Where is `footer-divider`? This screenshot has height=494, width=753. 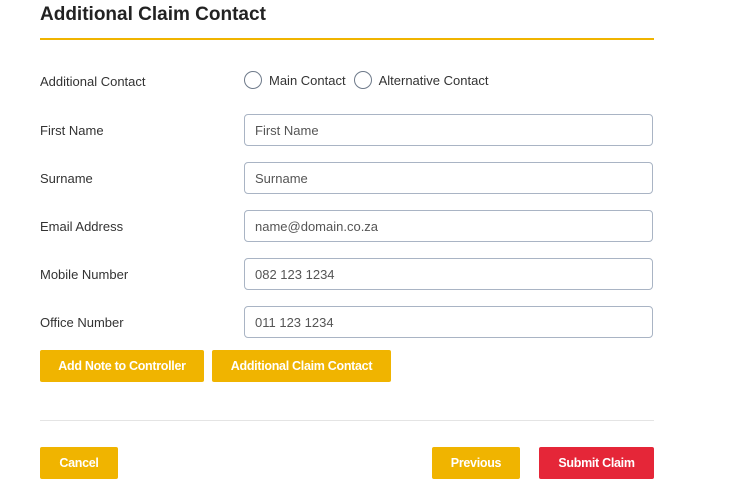 footer-divider is located at coordinates (347, 420).